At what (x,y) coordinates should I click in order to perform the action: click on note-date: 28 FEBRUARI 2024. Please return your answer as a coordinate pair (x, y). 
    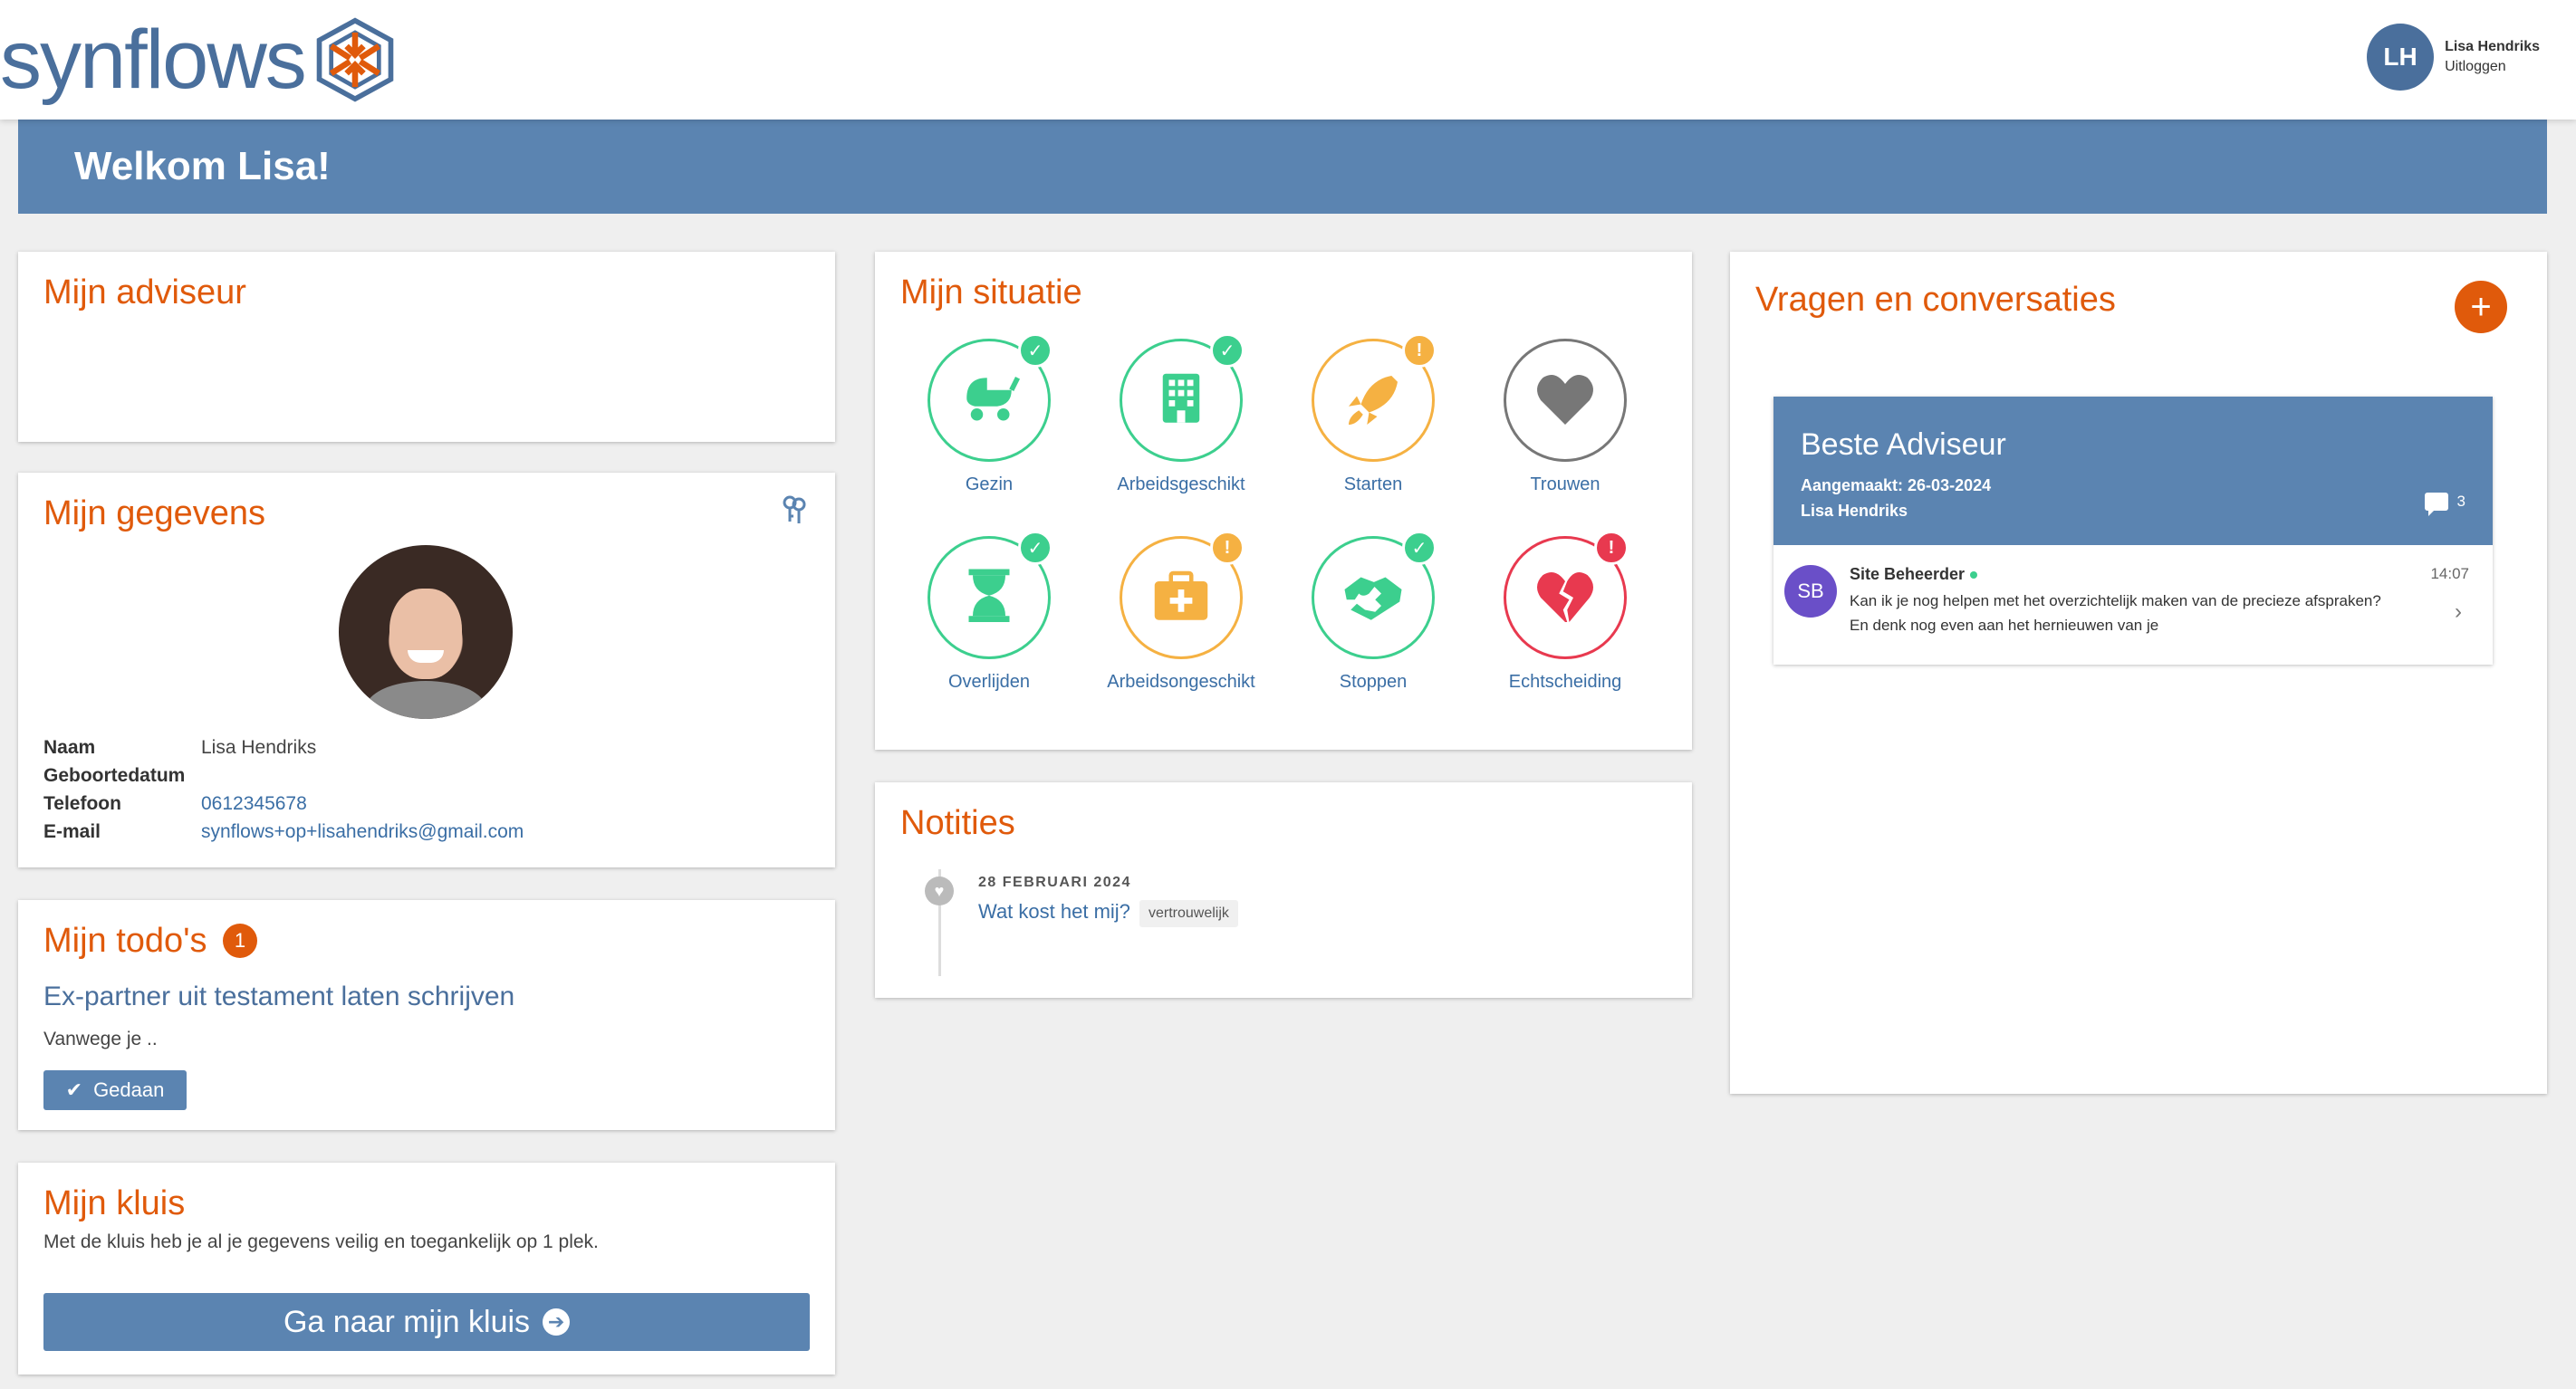
    Looking at the image, I should click on (1054, 882).